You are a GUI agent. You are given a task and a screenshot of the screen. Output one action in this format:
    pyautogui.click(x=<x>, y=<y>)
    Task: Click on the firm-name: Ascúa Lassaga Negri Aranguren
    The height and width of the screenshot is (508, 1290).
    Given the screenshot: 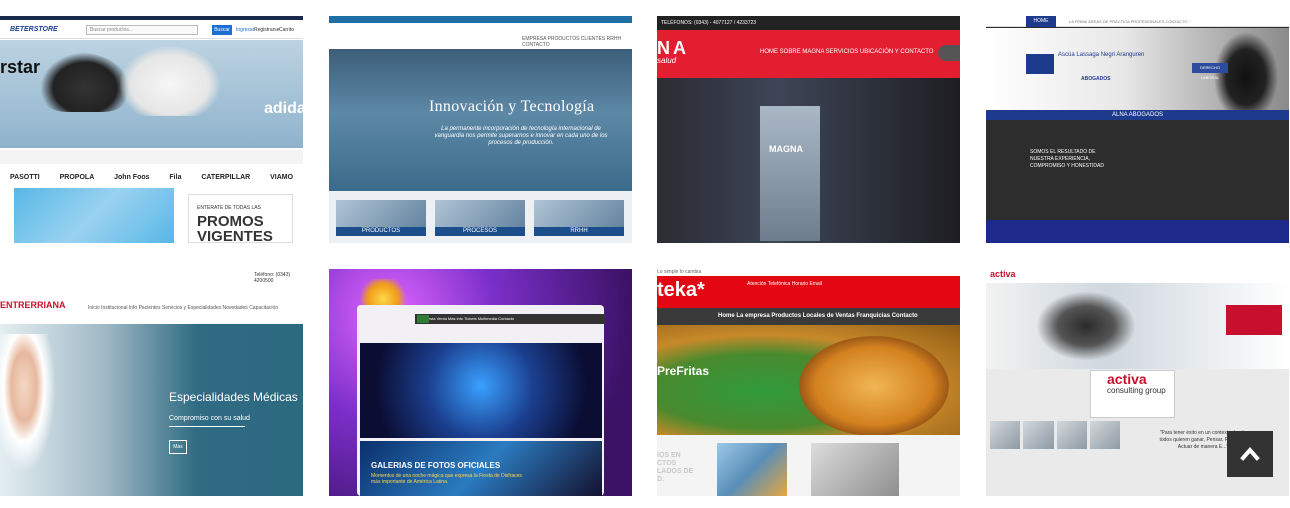 What is the action you would take?
    pyautogui.click(x=1101, y=55)
    